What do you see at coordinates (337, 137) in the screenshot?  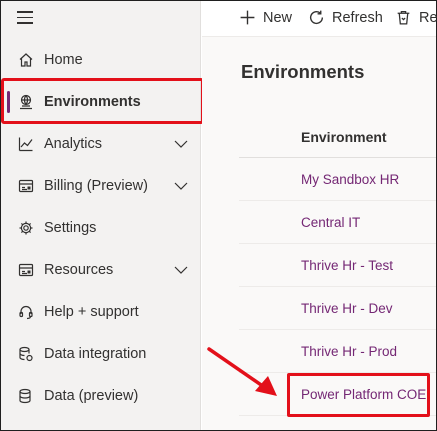 I see `column-header-environment: Environment` at bounding box center [337, 137].